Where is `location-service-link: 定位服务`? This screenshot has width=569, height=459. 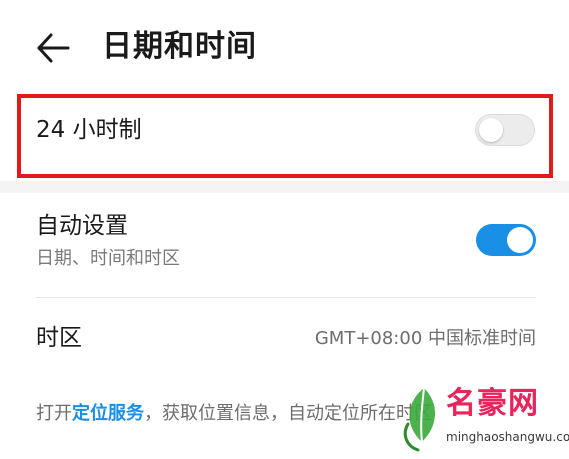
location-service-link: 定位服务 is located at coordinates (108, 413).